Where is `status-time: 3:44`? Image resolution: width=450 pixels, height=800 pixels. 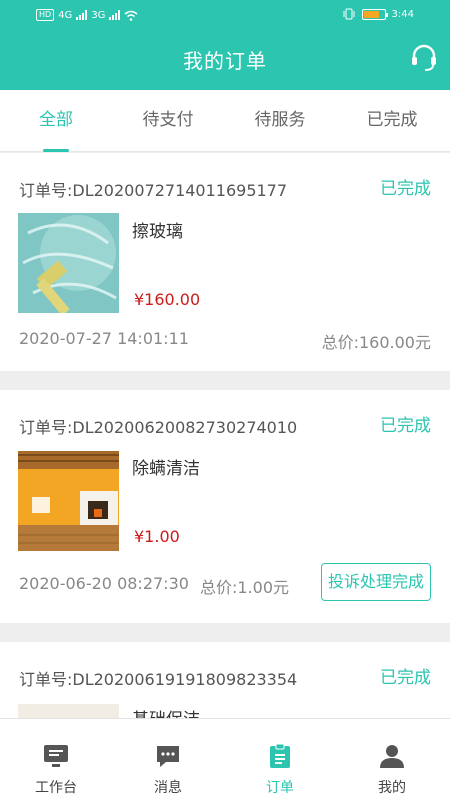 status-time: 3:44 is located at coordinates (402, 14).